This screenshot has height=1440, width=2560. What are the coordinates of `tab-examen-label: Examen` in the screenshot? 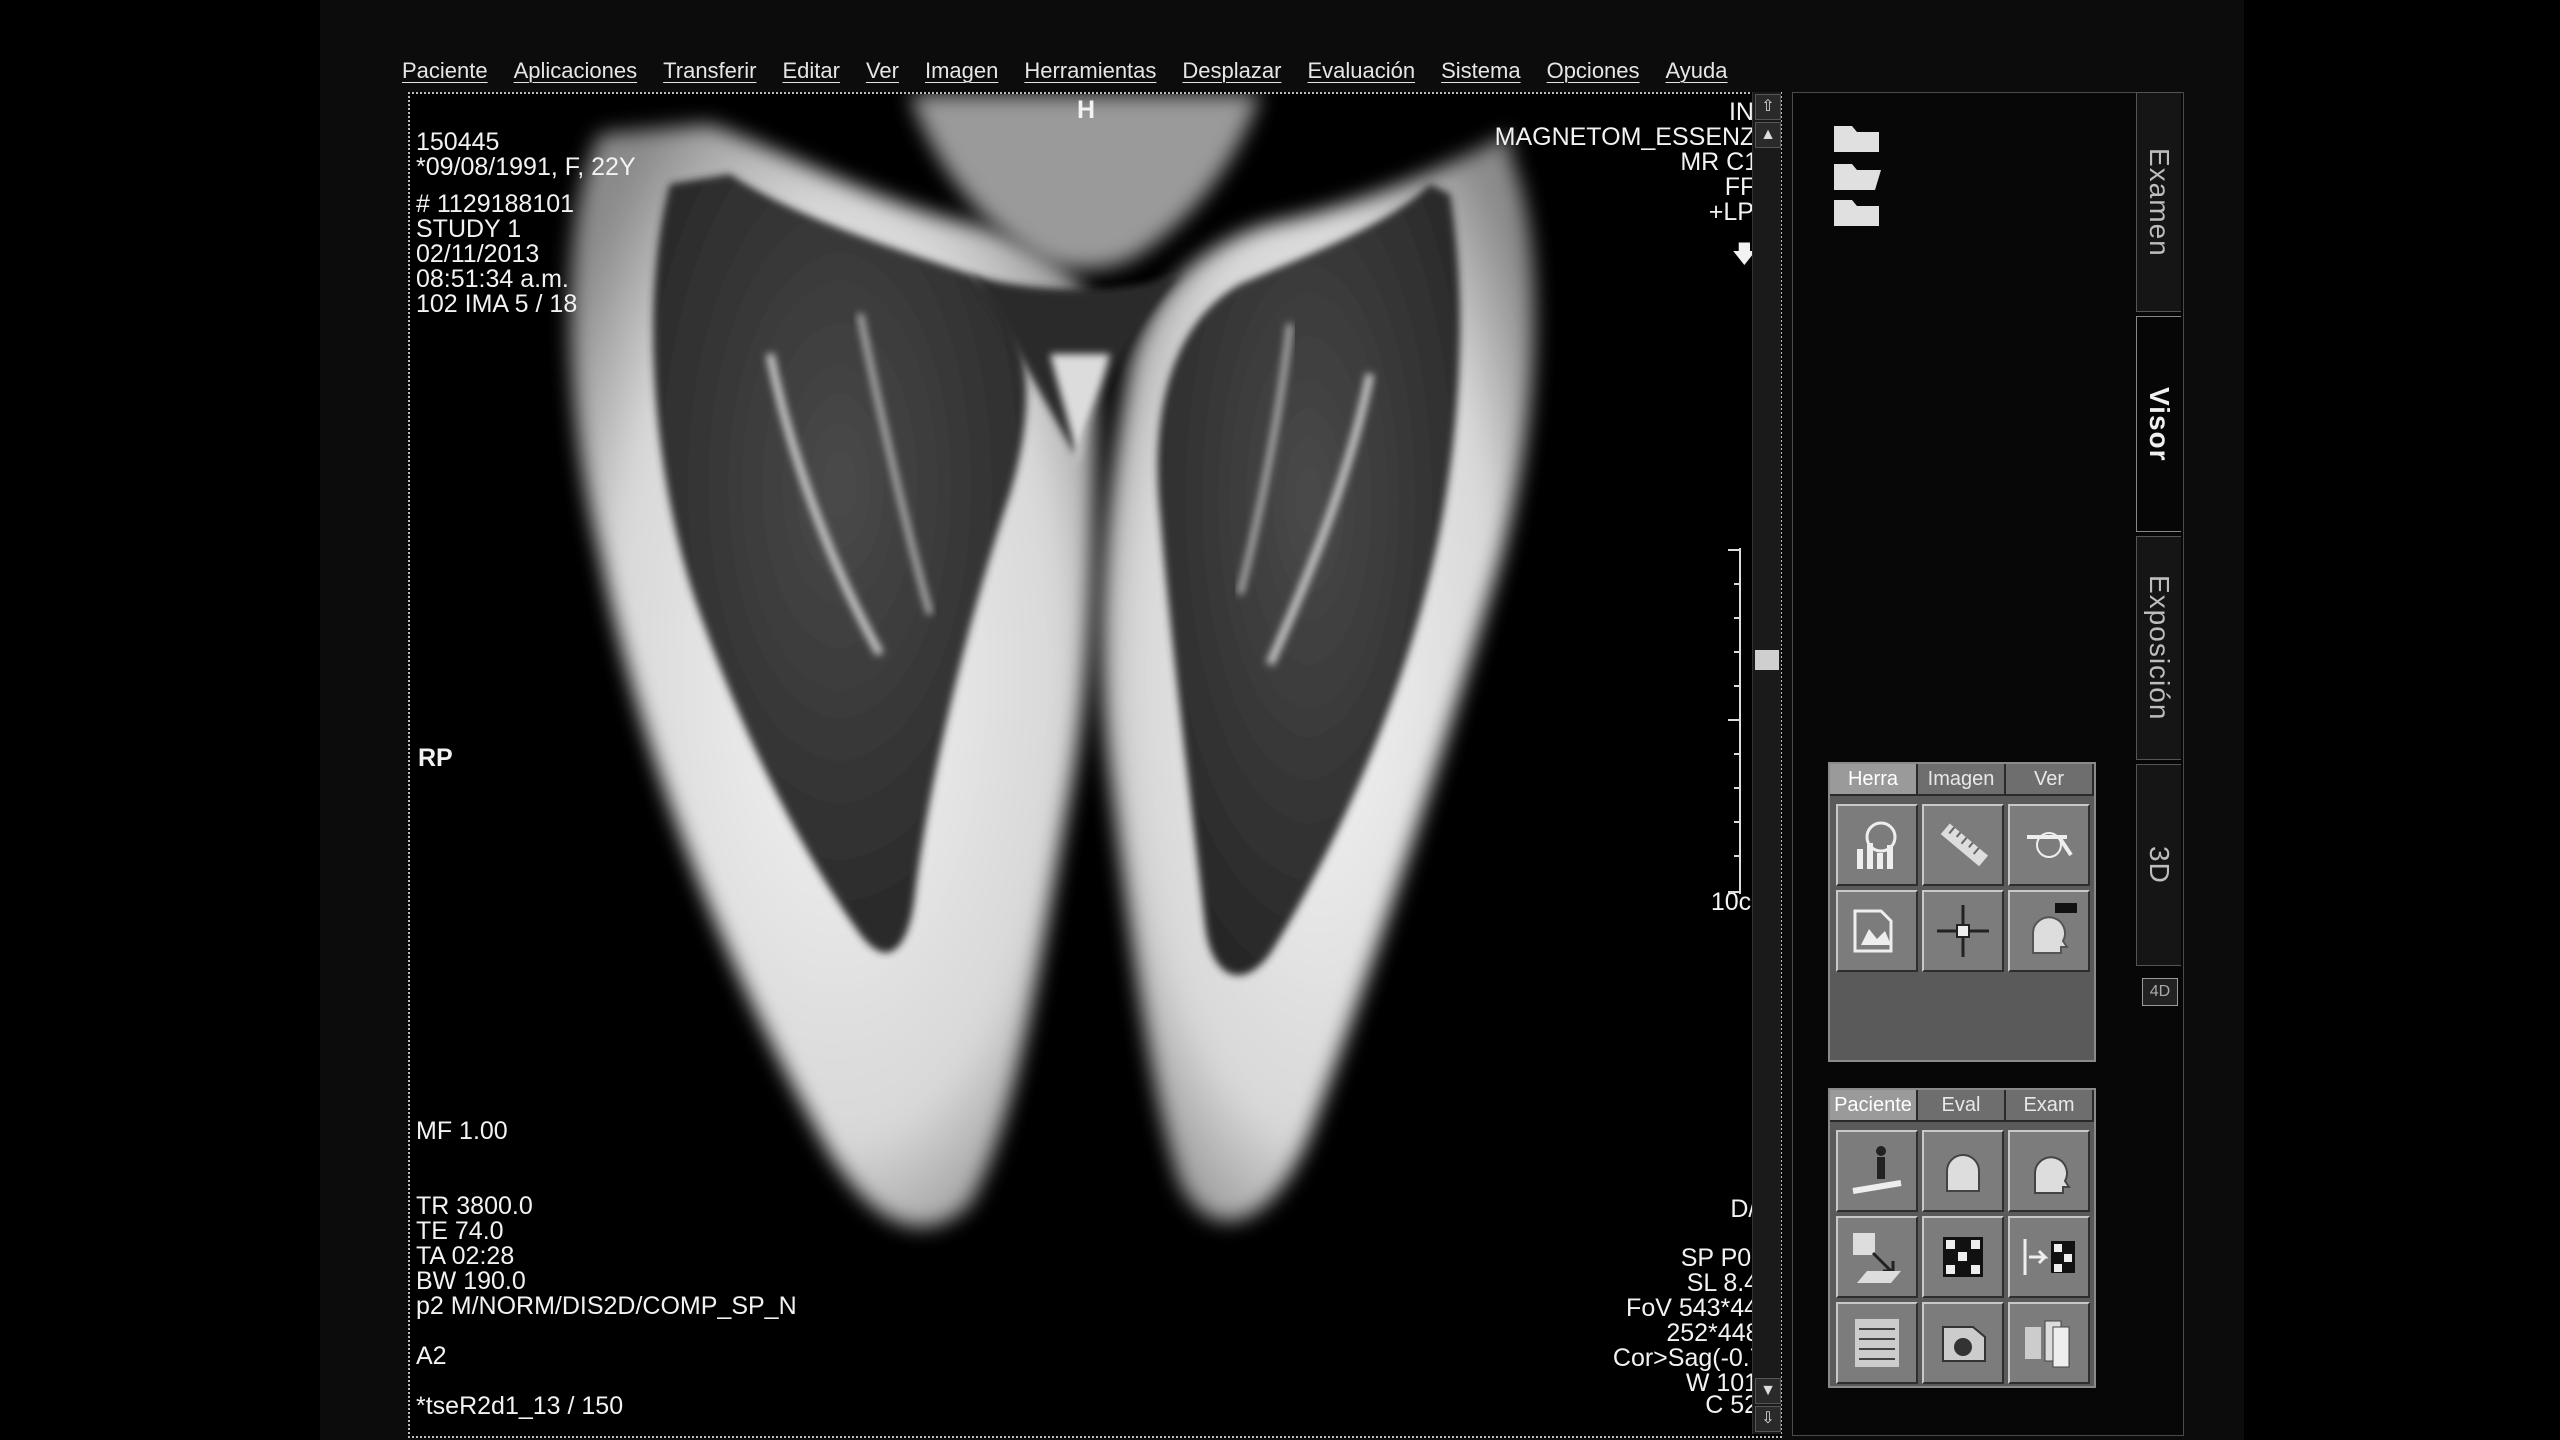 It's located at (2159, 202).